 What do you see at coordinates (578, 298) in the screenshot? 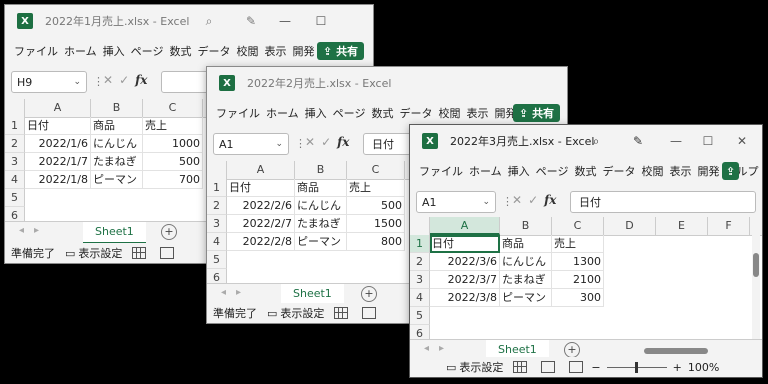
I see `cell-c4: 300` at bounding box center [578, 298].